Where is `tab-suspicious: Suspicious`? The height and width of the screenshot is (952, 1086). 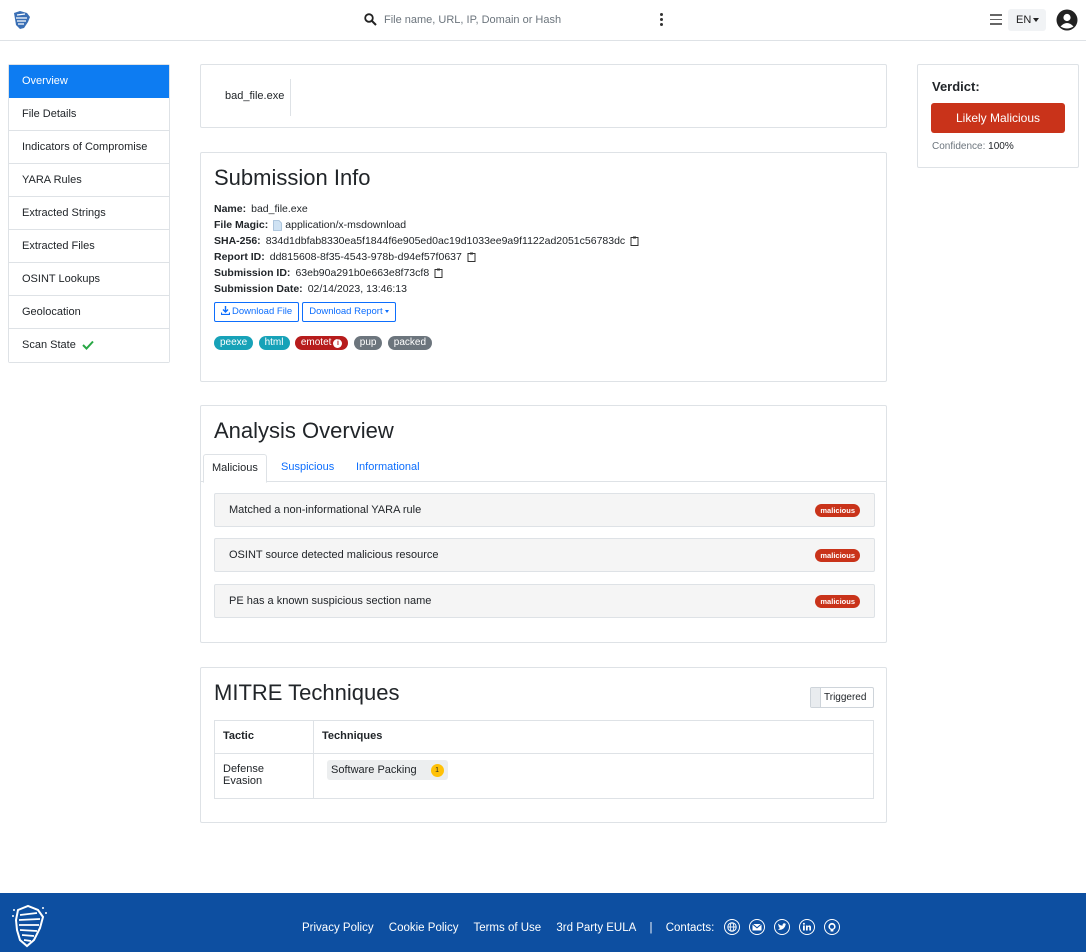 tab-suspicious: Suspicious is located at coordinates (307, 468).